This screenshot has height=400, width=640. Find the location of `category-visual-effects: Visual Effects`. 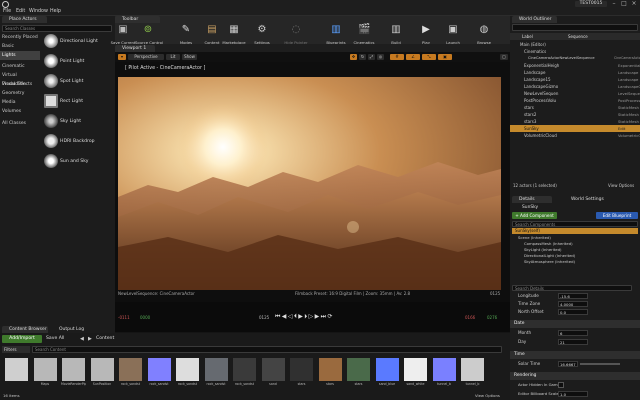

category-visual-effects: Visual Effects is located at coordinates (20, 84).